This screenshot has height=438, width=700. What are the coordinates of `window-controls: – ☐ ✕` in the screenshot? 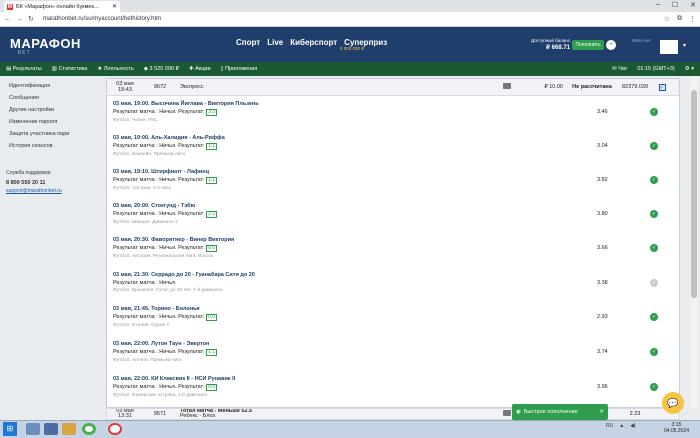 It's located at (676, 5).